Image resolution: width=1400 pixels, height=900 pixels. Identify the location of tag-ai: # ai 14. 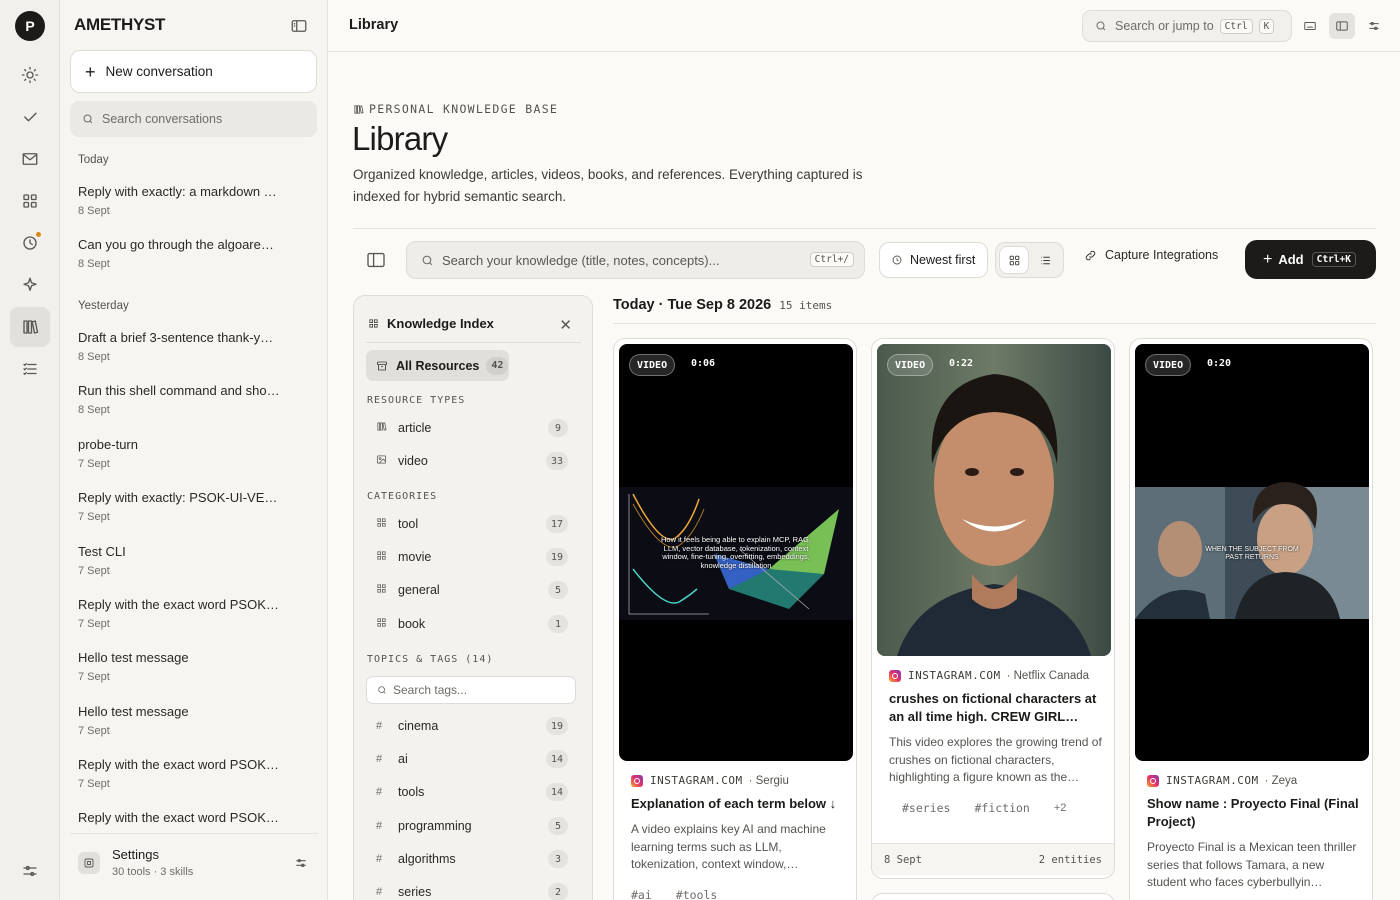
(467, 759).